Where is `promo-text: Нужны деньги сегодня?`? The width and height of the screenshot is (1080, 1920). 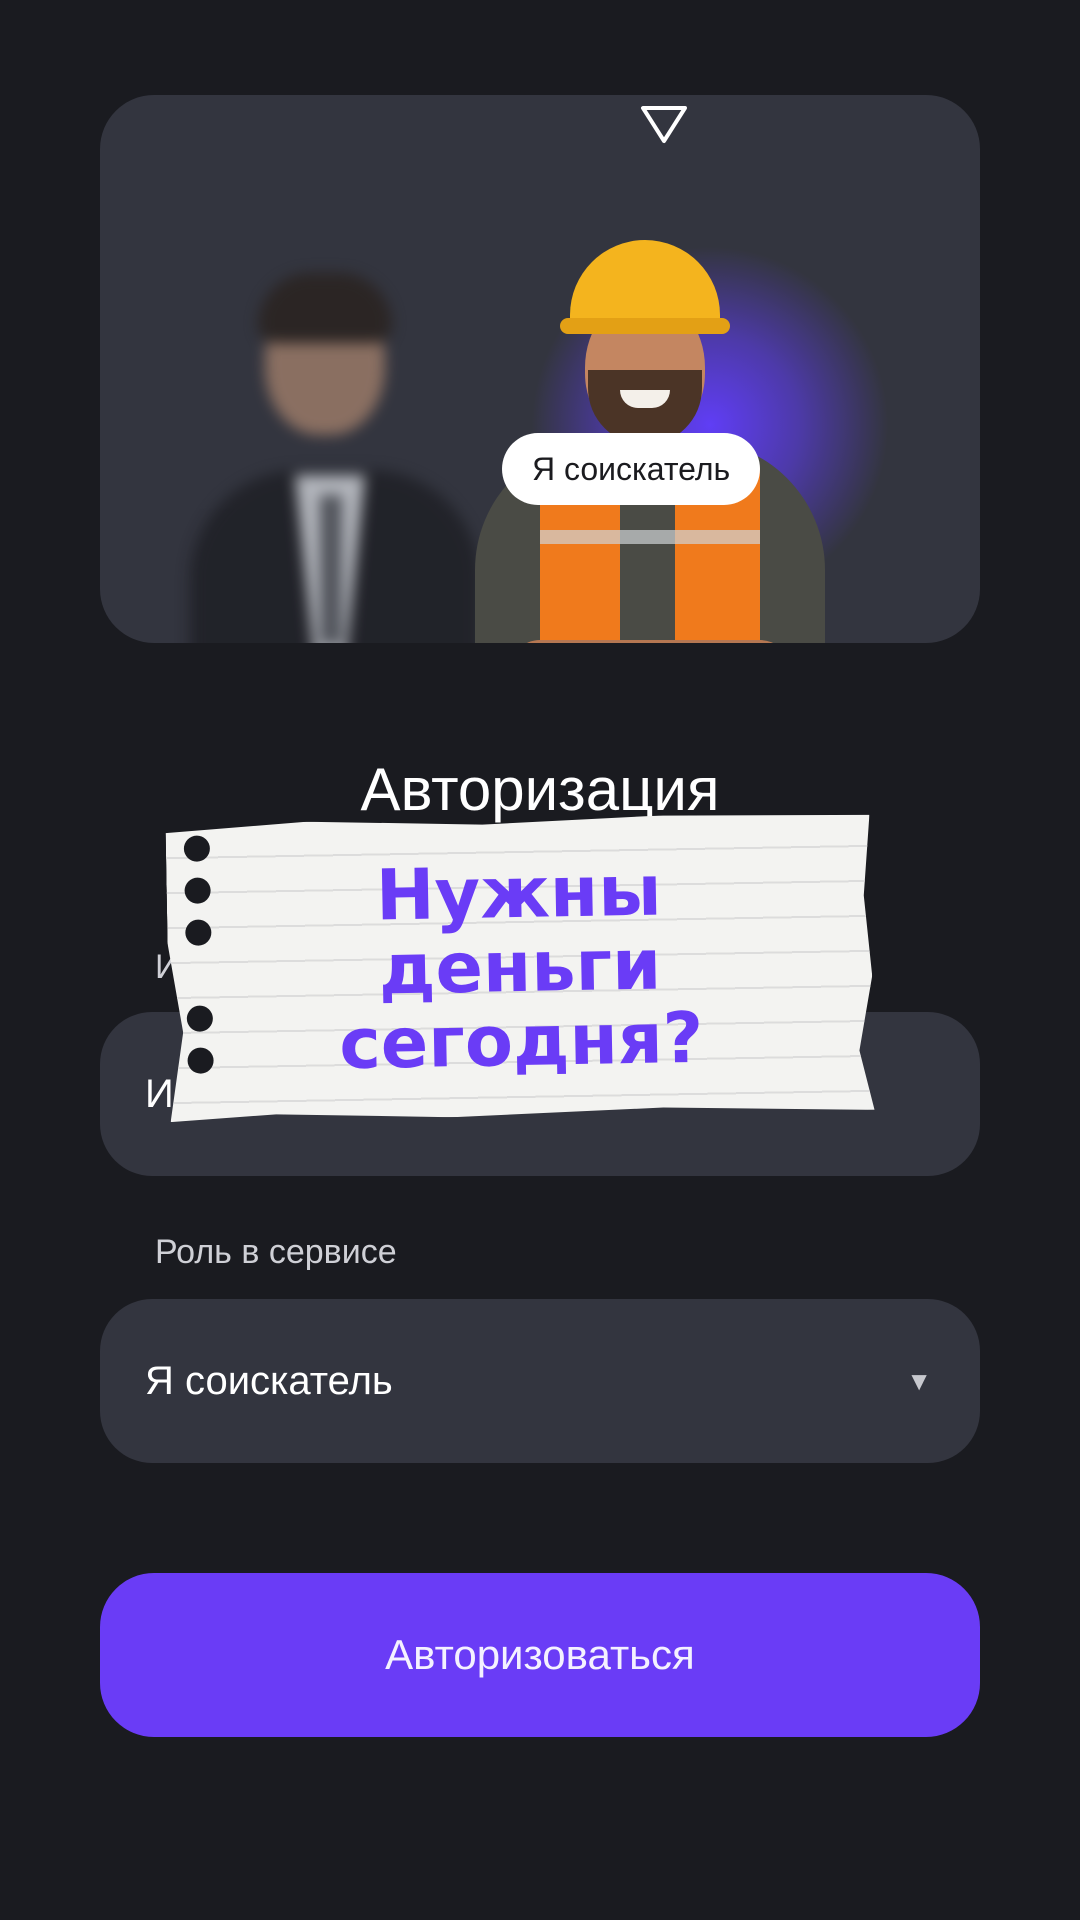 promo-text: Нужны деньги сегодня? is located at coordinates (520, 967).